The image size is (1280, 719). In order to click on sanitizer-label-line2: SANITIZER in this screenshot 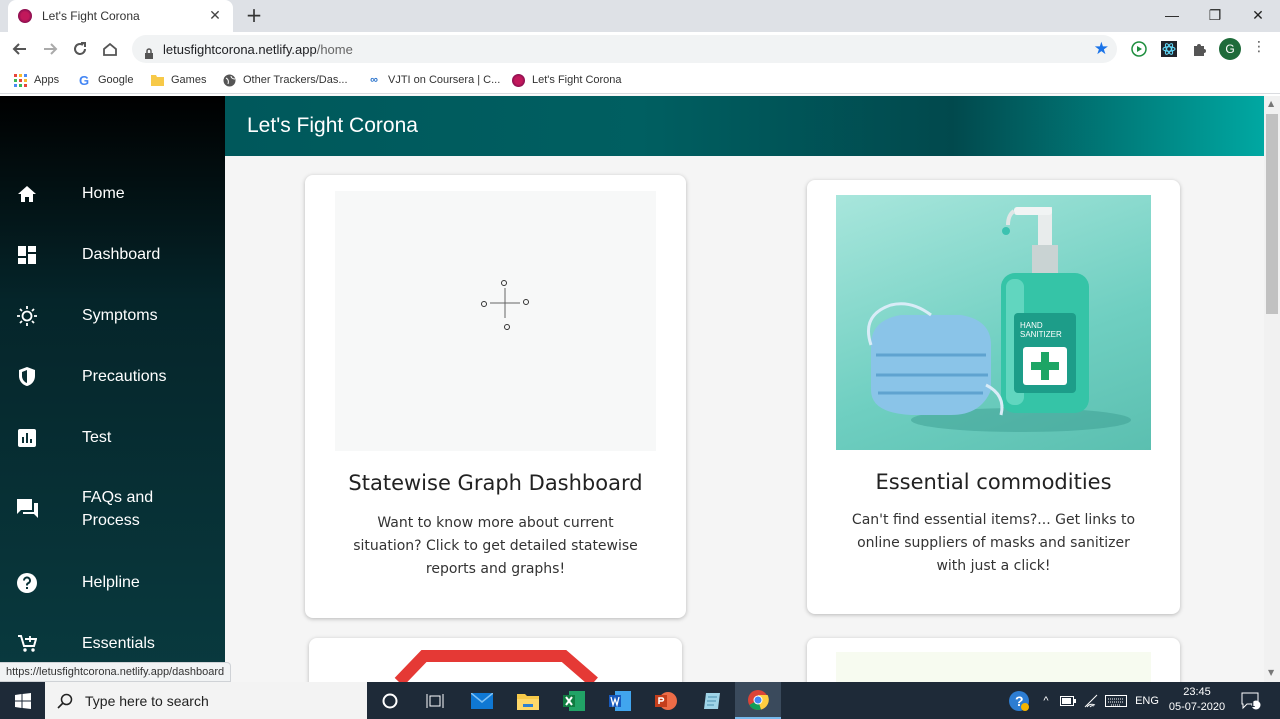, I will do `click(1041, 334)`.